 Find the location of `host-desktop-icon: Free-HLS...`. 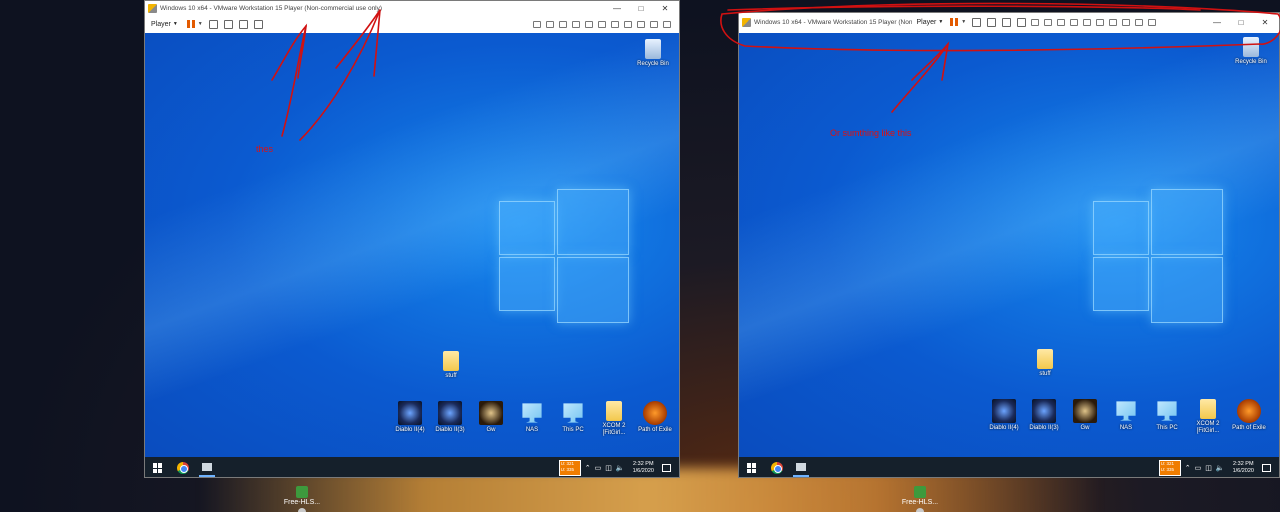

host-desktop-icon: Free-HLS... is located at coordinates (302, 499).